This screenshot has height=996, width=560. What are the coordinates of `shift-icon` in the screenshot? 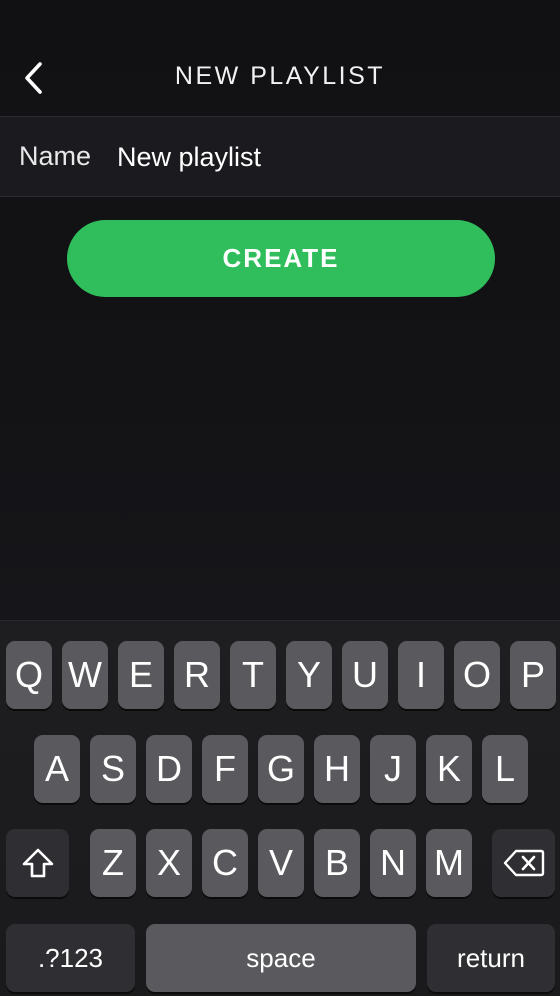 It's located at (37, 863).